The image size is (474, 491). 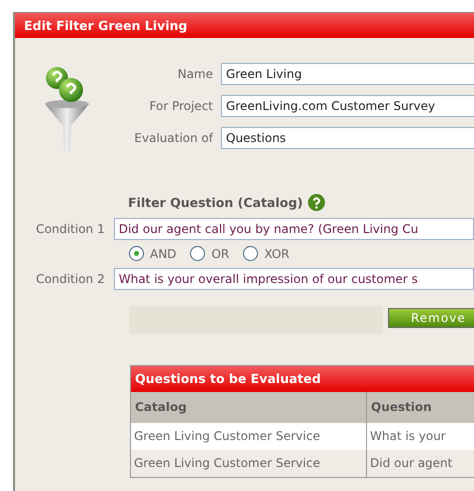 I want to click on condition-label: Condition 1, so click(x=70, y=229).